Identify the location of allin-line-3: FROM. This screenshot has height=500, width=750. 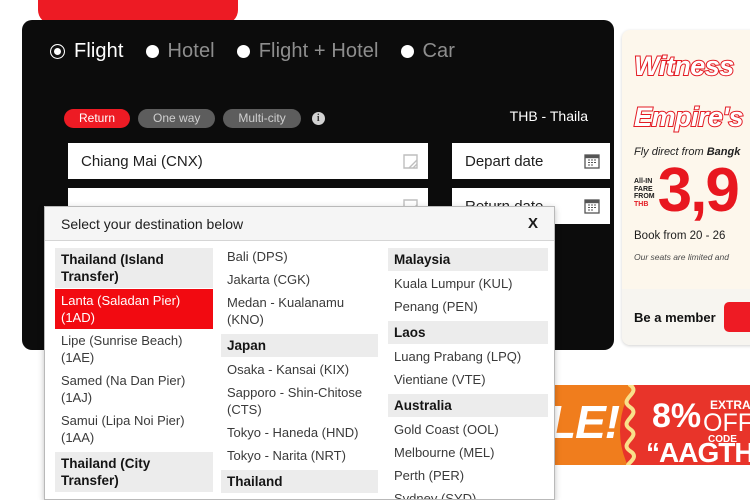
(644, 196).